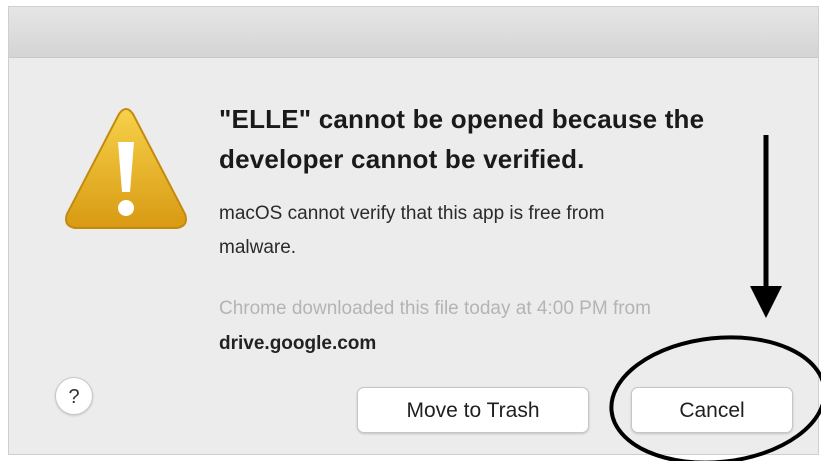 This screenshot has width=821, height=461. Describe the element at coordinates (74, 396) in the screenshot. I see `help-button: ?` at that location.